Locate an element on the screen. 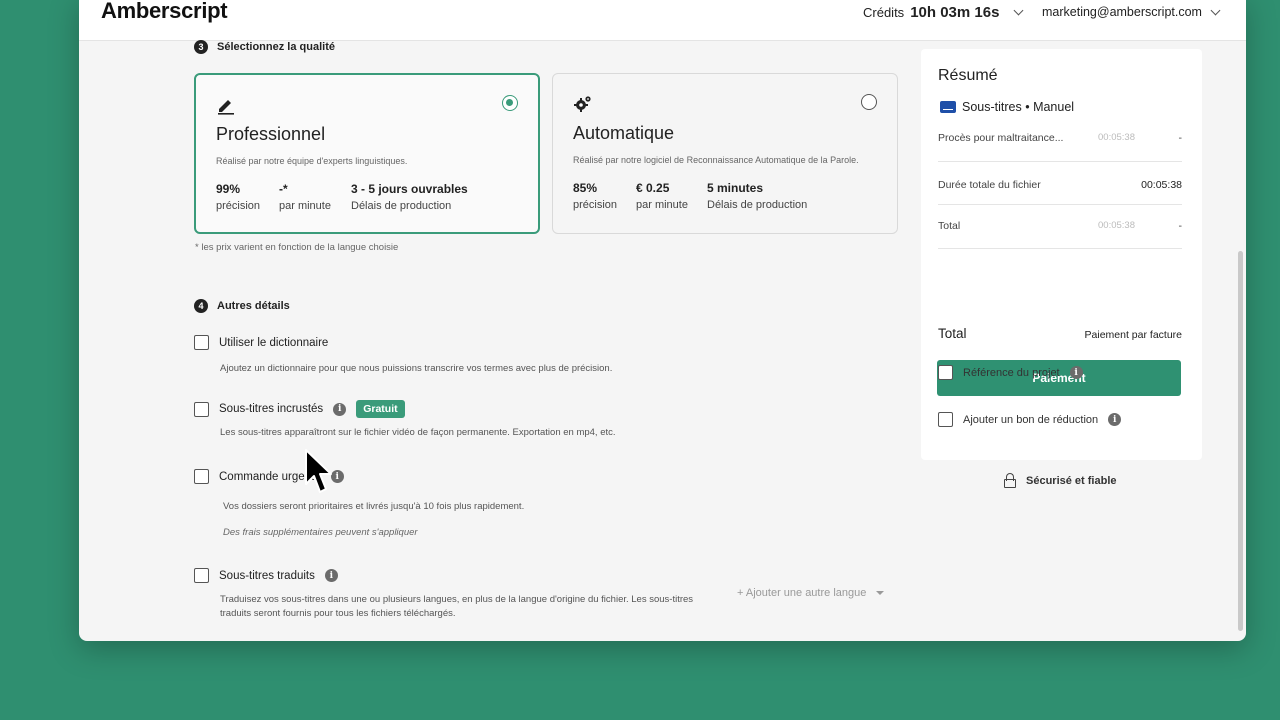 This screenshot has height=720, width=1280. total-row-price: - is located at coordinates (1180, 226).